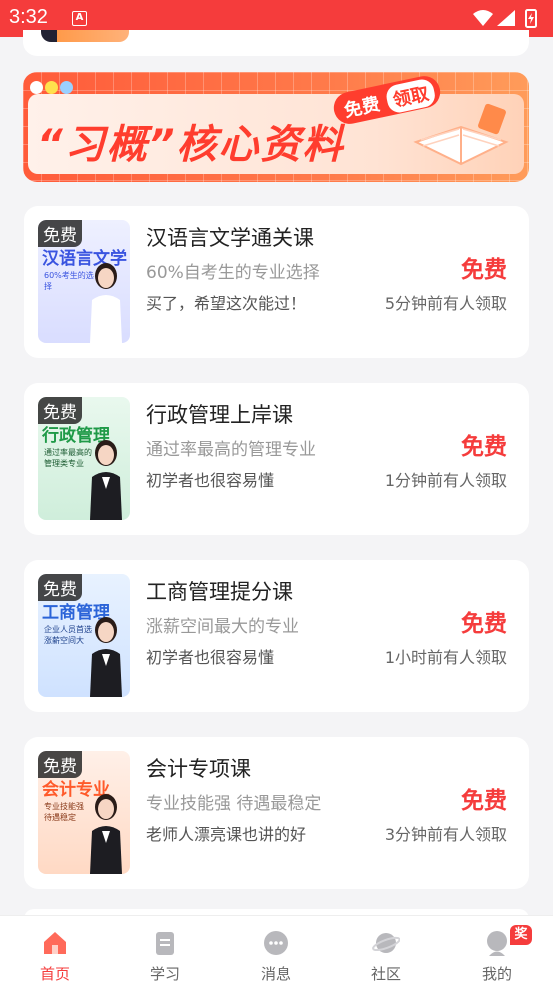  Describe the element at coordinates (362, 107) in the screenshot. I see `banner-badge-free-label: 免费` at that location.